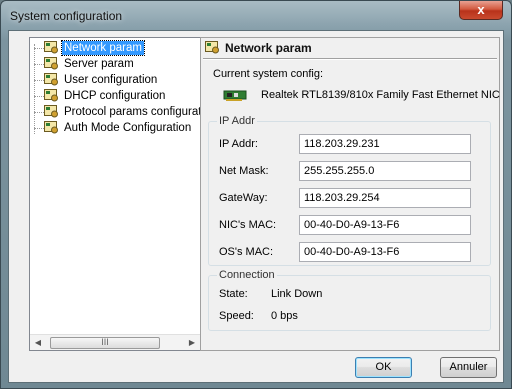 The width and height of the screenshot is (512, 389). I want to click on tree-item-auth-mode: Auth Mode Configuration, so click(117, 128).